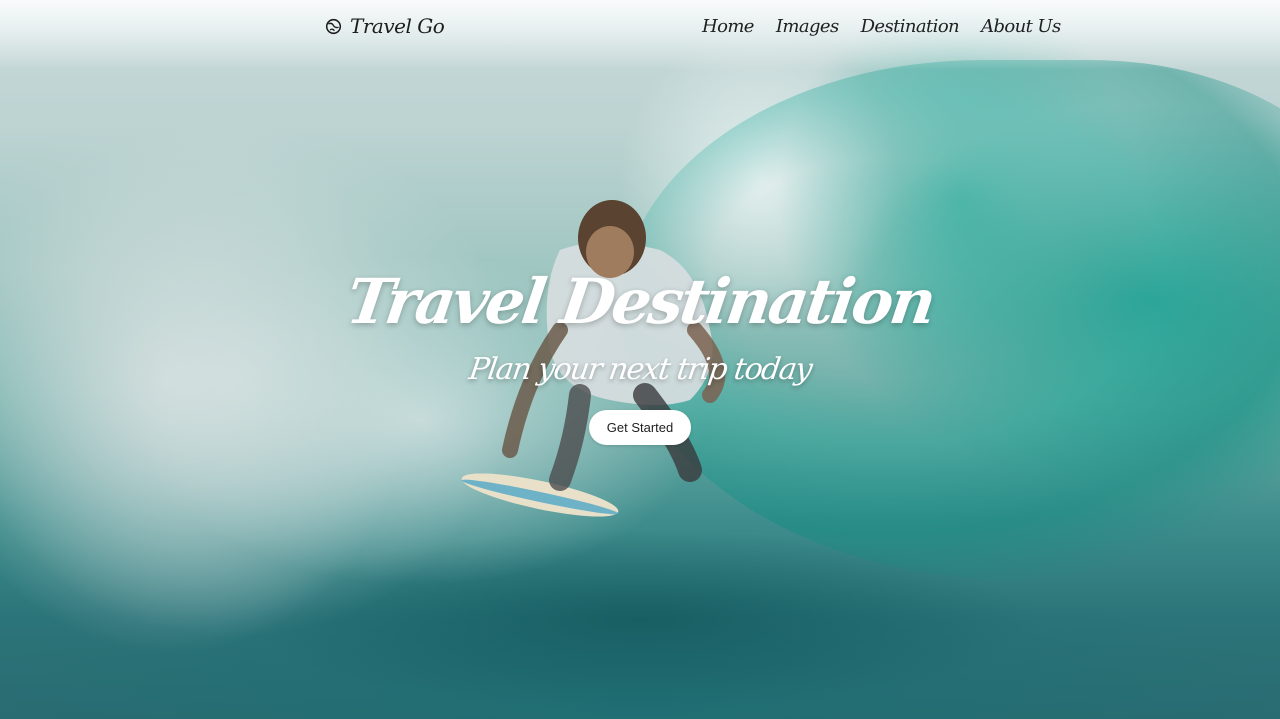  I want to click on nav-item-about-us: About Us, so click(1021, 26).